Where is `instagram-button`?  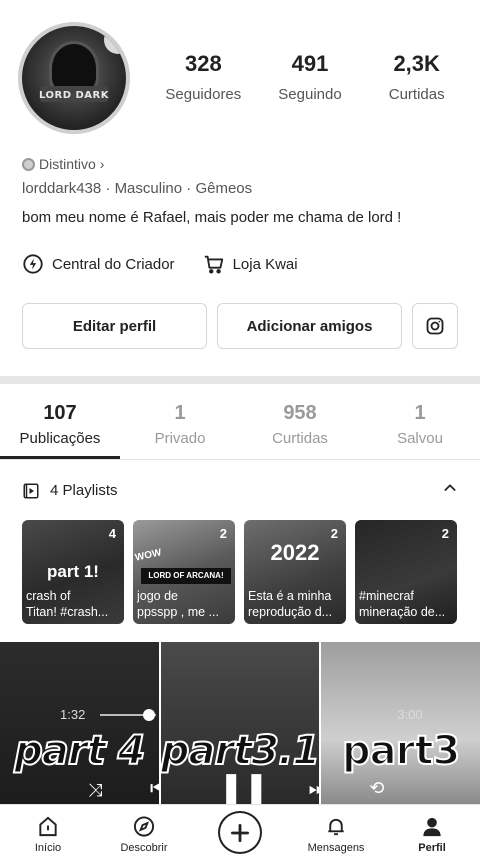
instagram-button is located at coordinates (435, 326).